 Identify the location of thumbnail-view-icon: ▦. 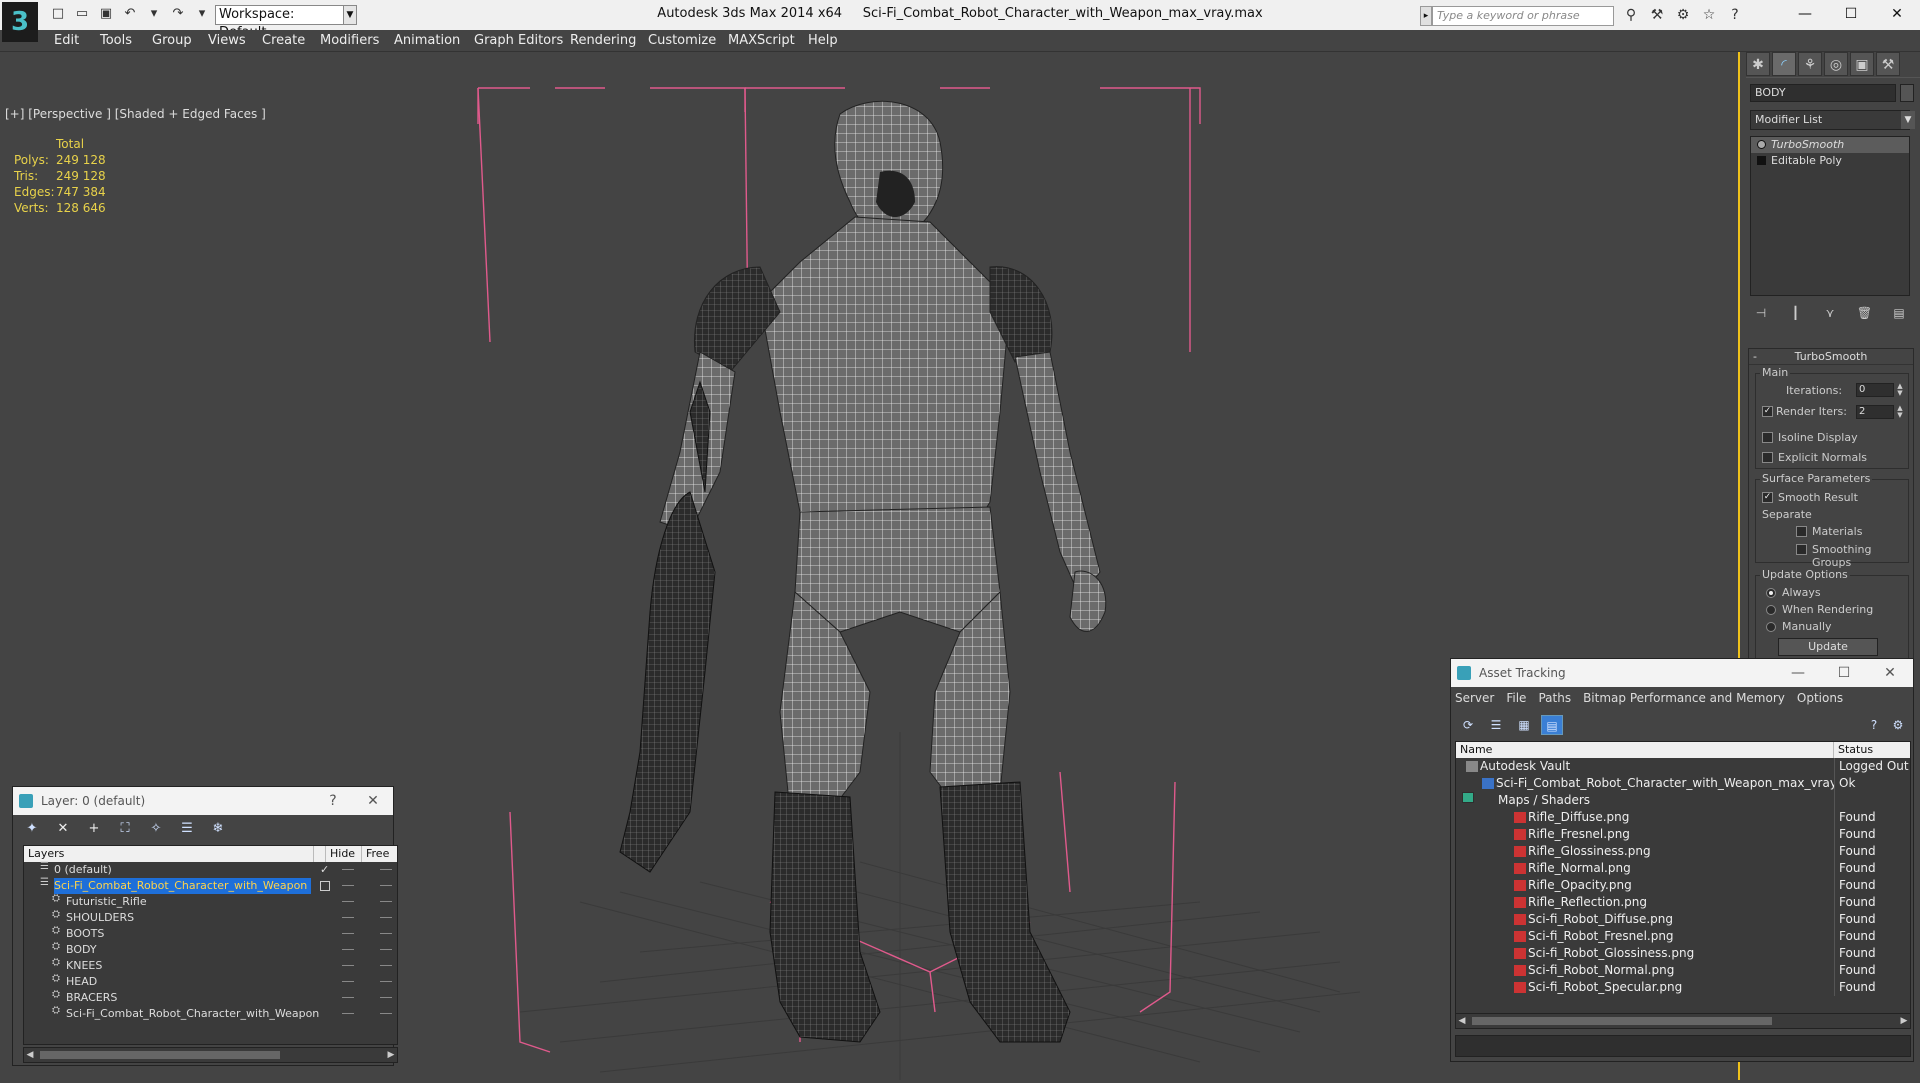
(1524, 725).